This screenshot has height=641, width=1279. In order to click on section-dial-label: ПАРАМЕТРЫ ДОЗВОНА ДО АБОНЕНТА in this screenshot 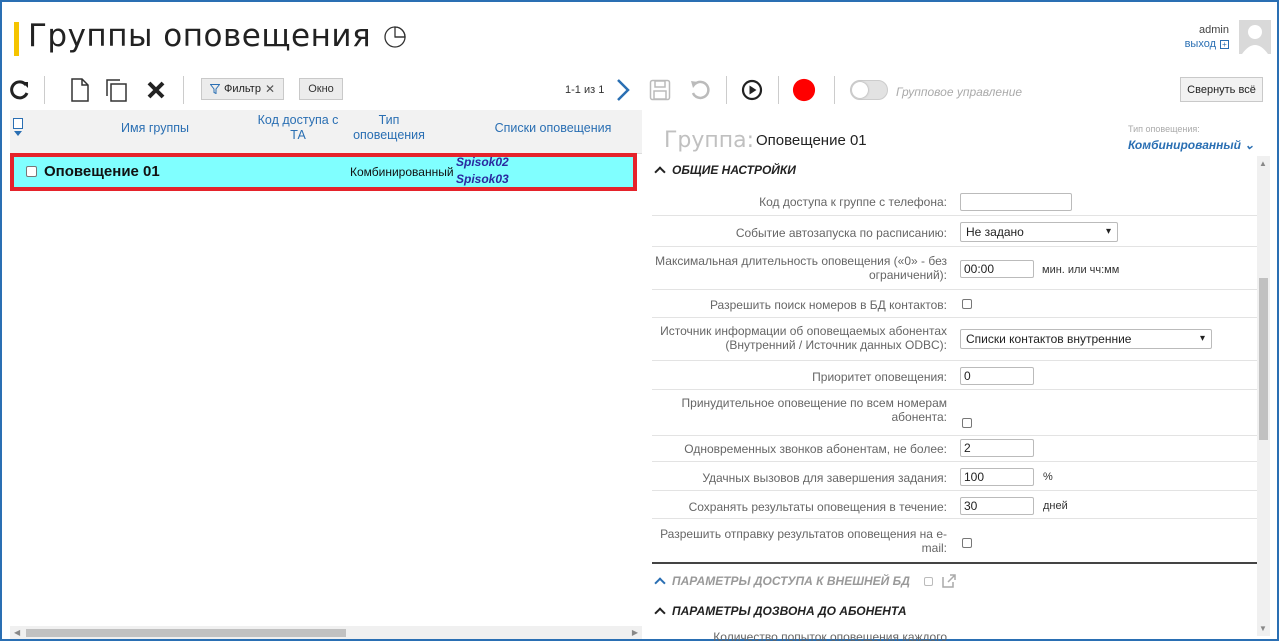, I will do `click(789, 611)`.